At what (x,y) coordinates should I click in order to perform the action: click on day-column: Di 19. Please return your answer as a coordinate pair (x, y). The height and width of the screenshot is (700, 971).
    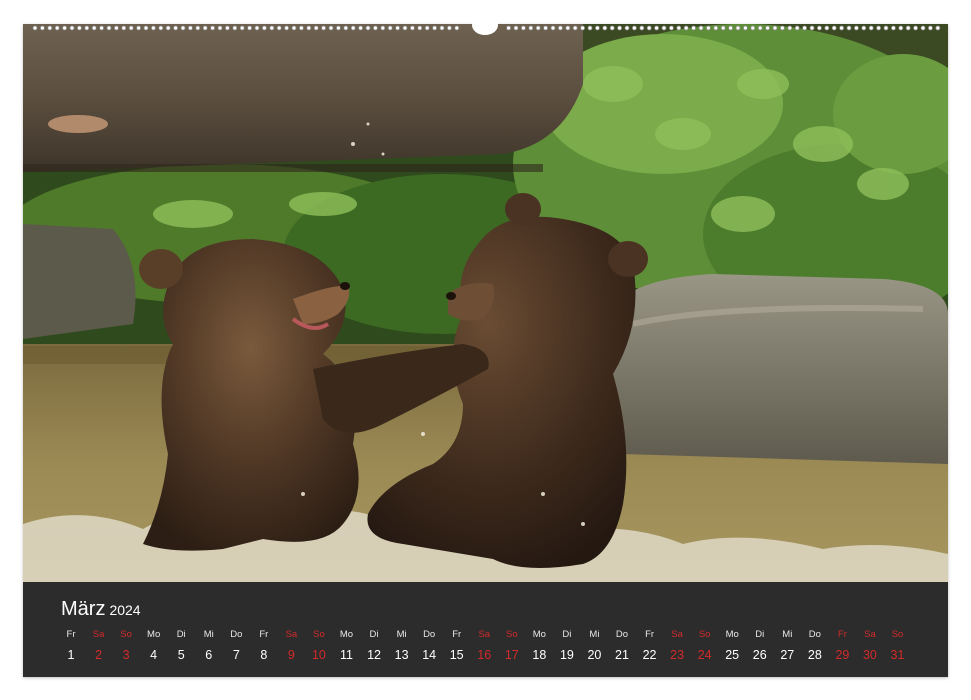
    Looking at the image, I should click on (567, 646).